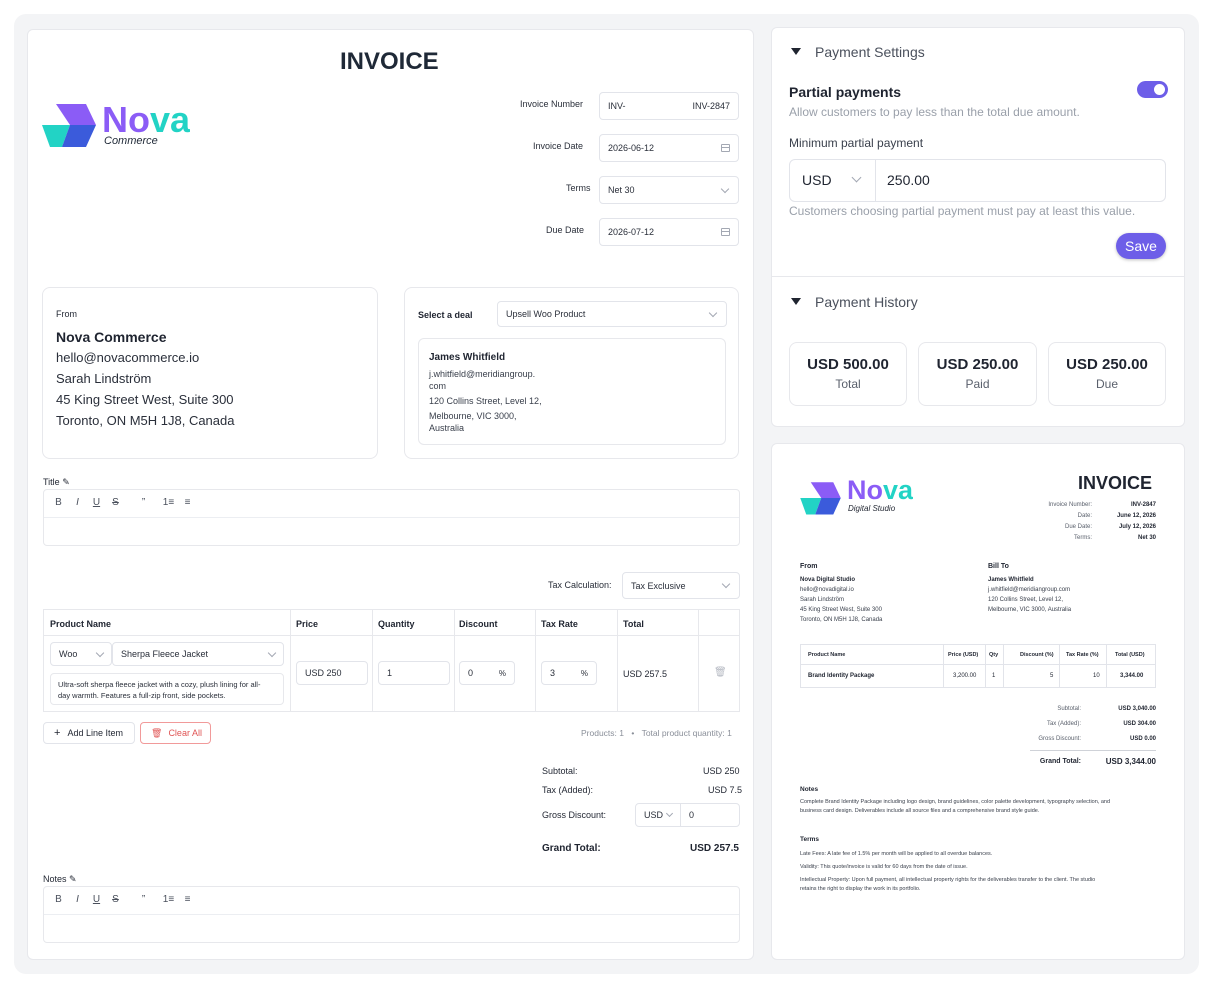 This screenshot has width=1213, height=988. I want to click on preview-from-company: Nova Digital Studio, so click(828, 580).